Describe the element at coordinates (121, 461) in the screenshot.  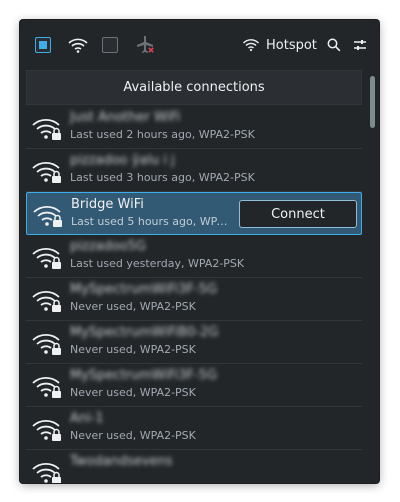
I see `connection-name: Twodandsevens` at that location.